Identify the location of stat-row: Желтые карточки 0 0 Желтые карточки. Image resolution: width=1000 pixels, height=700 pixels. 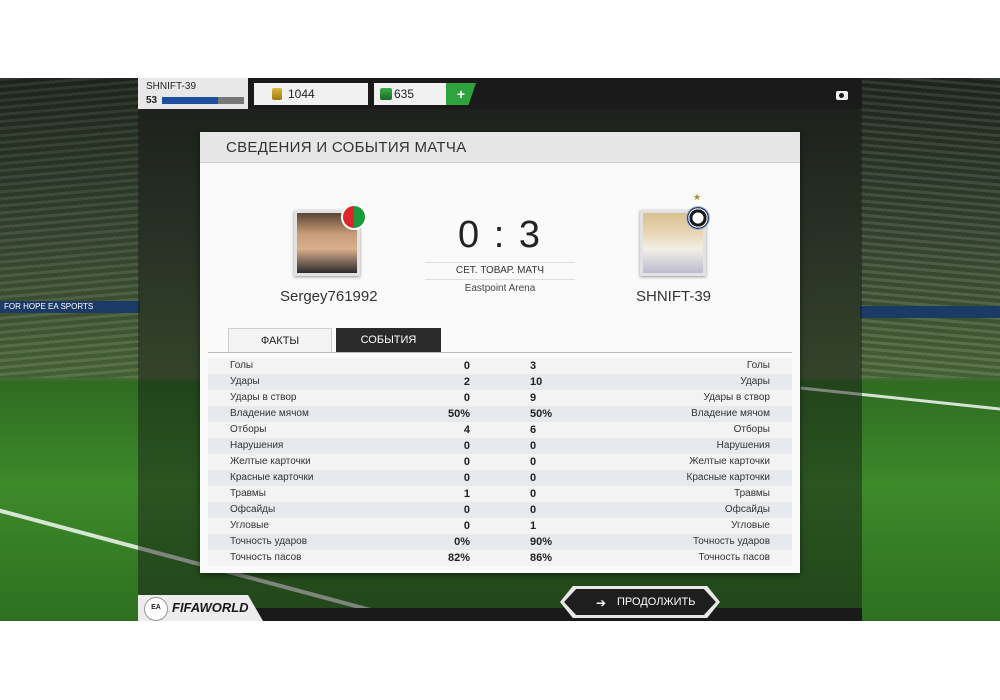
(500, 462).